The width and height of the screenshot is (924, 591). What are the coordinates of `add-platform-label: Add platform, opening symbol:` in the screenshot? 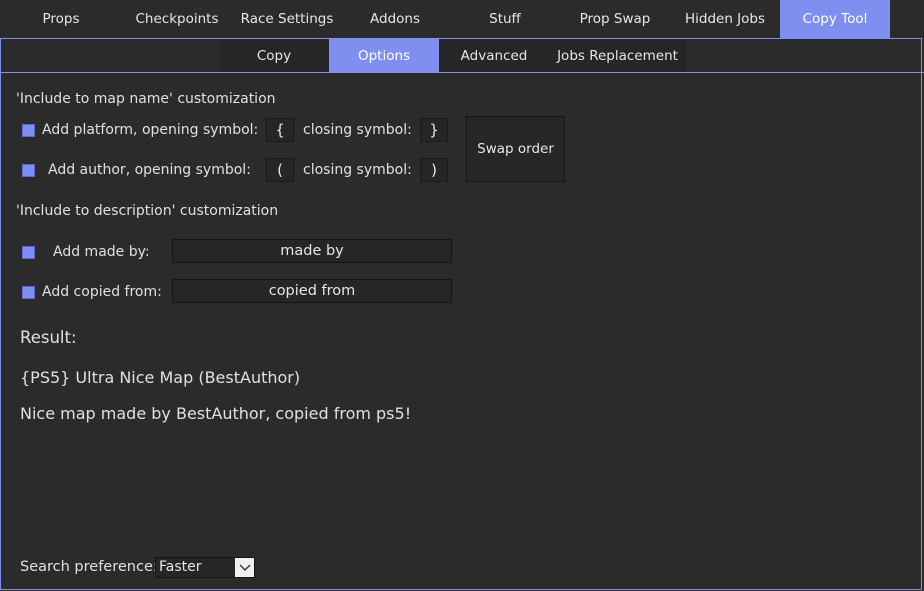 It's located at (150, 130).